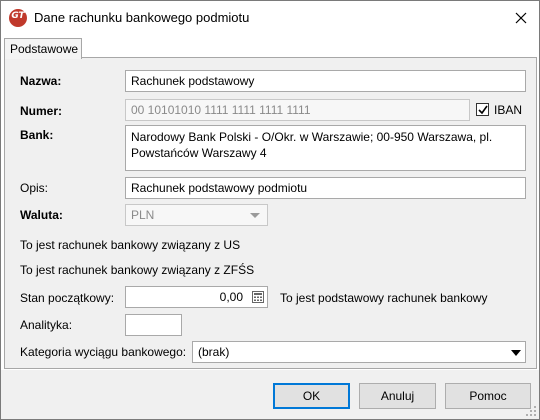 Image resolution: width=540 pixels, height=420 pixels. Describe the element at coordinates (41, 81) in the screenshot. I see `nazwa-label: Nazwa:` at that location.